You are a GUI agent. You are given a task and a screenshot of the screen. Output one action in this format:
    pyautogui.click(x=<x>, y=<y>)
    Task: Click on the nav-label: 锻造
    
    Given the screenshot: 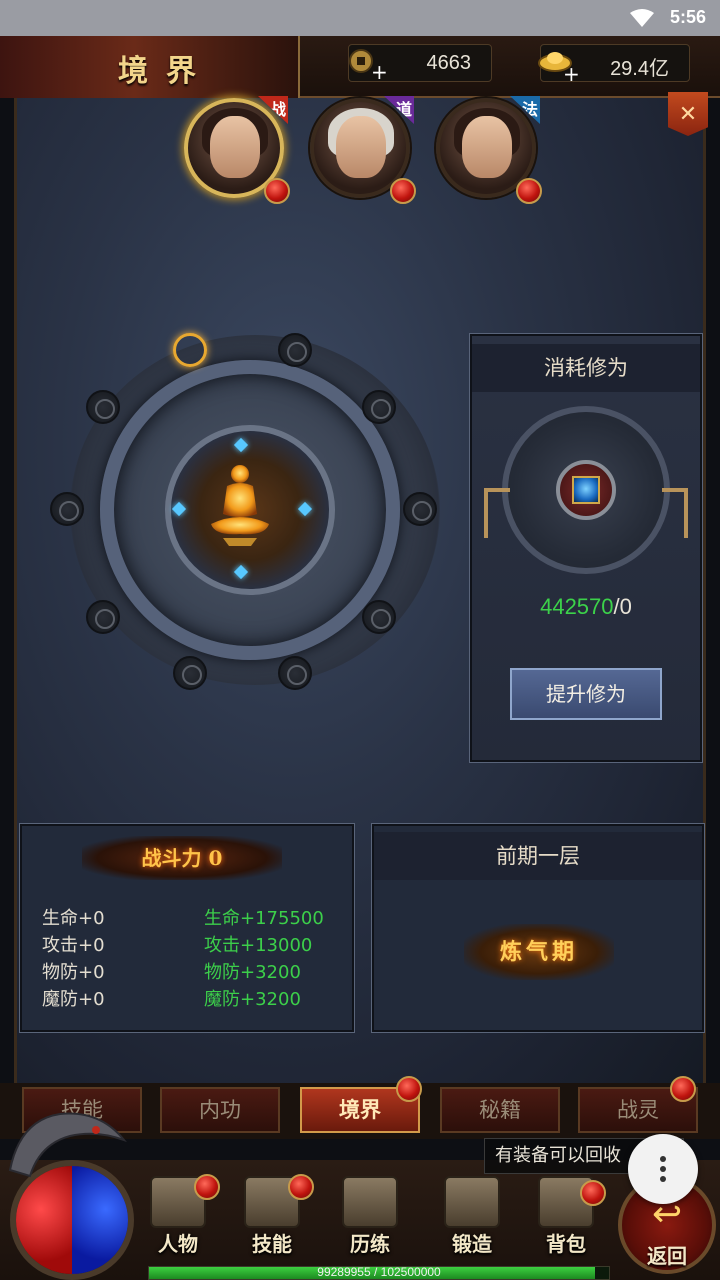 What is the action you would take?
    pyautogui.click(x=472, y=1244)
    